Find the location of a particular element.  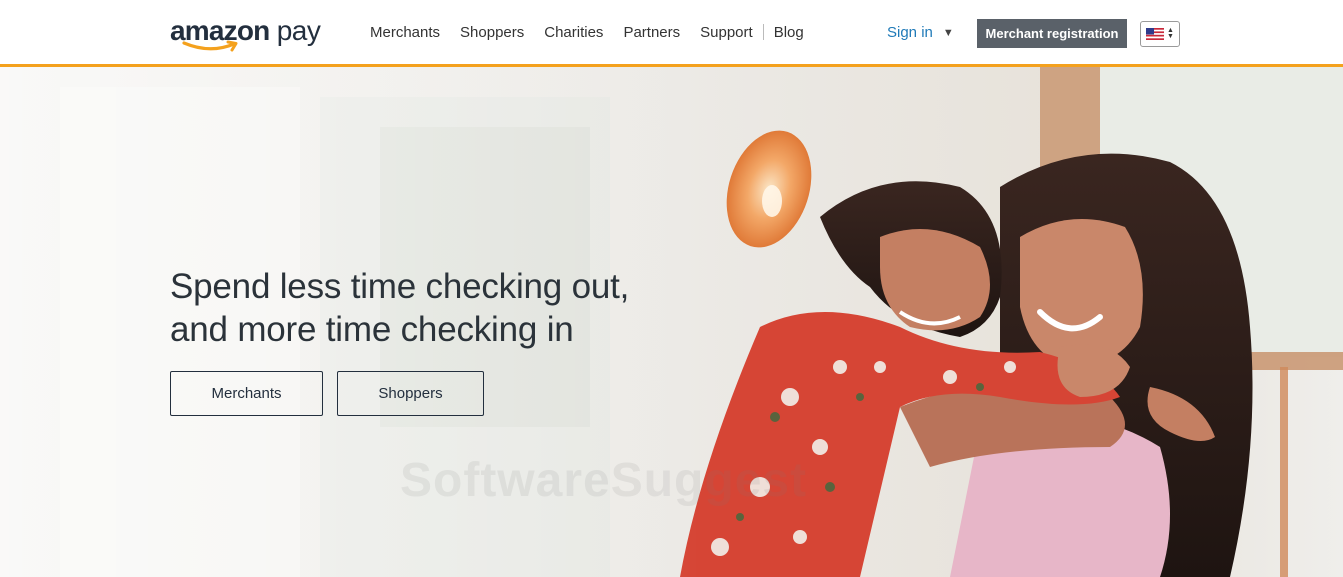

select-arrows-icon: ▲ ▼ is located at coordinates (1170, 33).